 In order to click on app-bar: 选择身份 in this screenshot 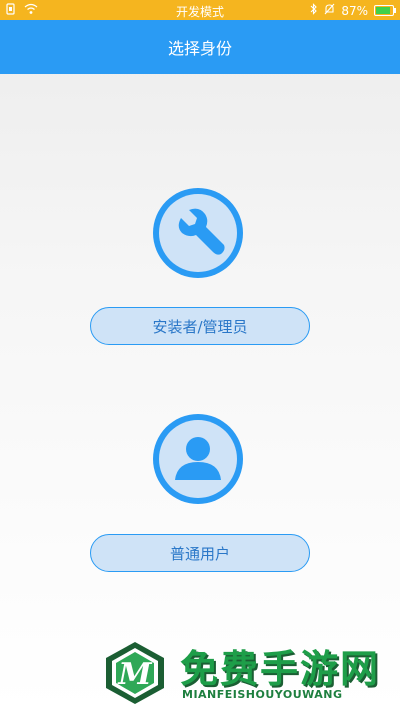, I will do `click(200, 47)`.